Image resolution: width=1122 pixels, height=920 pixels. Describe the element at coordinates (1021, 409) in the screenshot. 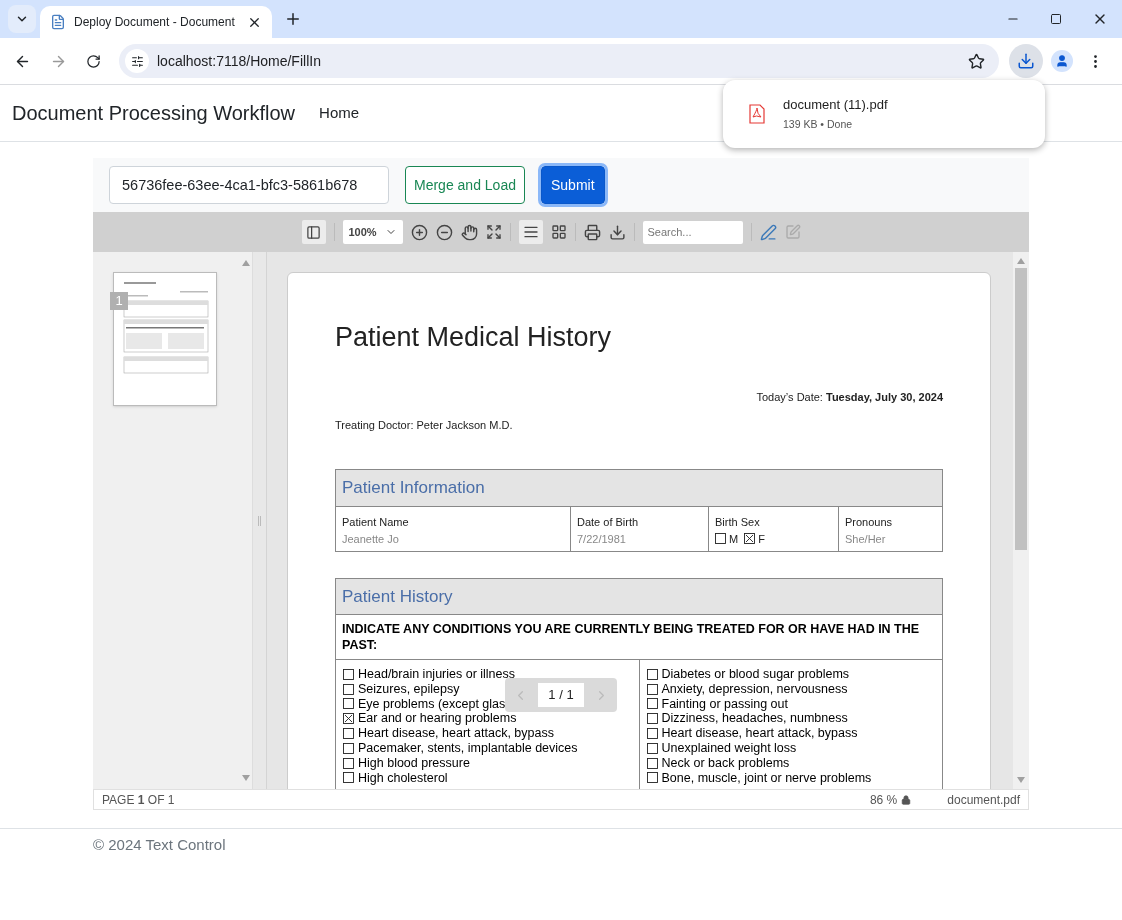

I see `scrollbar-thumb` at that location.